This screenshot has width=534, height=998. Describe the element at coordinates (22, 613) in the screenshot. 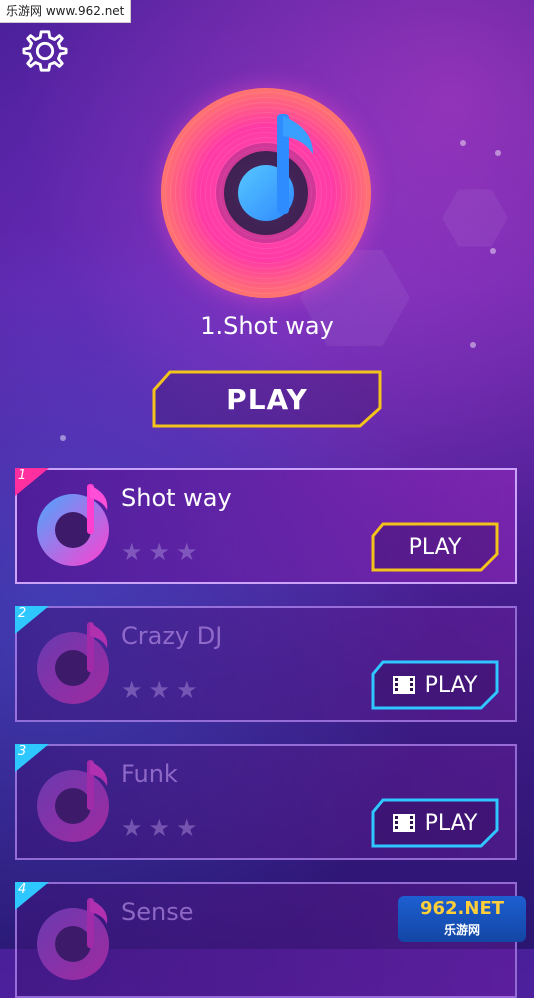

I see `song-number: 2` at that location.